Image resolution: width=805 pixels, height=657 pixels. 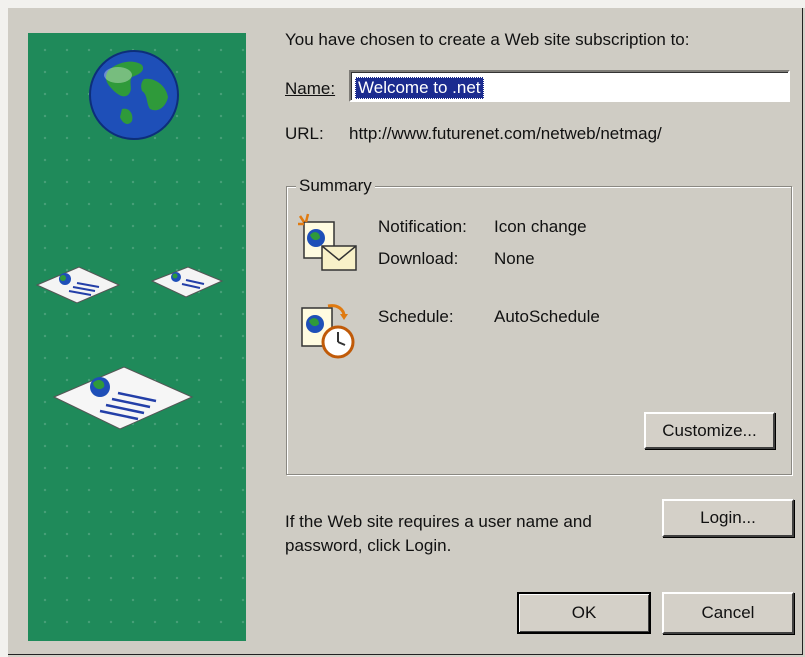 I want to click on name-label: Name:, so click(x=310, y=89).